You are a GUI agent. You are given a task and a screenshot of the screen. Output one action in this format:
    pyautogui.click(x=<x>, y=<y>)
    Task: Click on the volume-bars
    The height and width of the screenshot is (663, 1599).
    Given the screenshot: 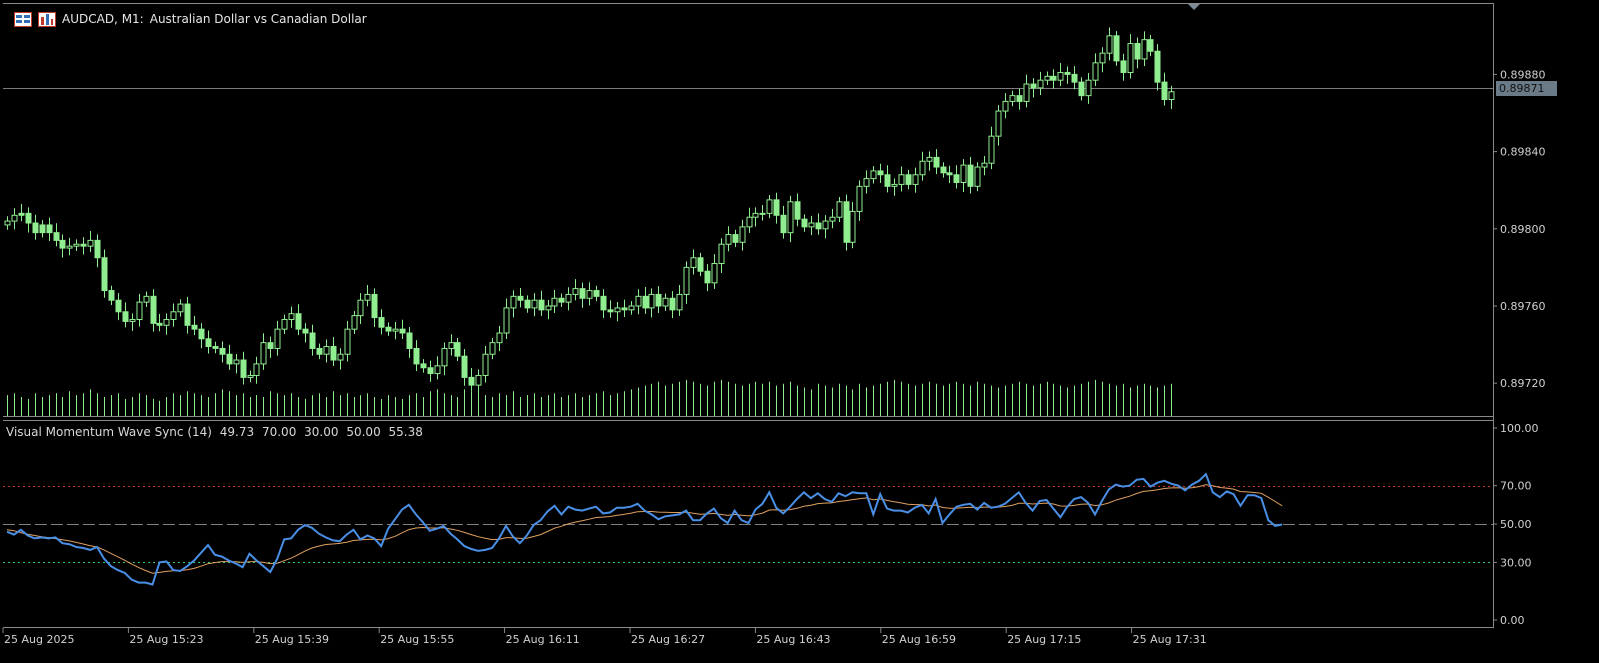 What is the action you would take?
    pyautogui.click(x=589, y=397)
    